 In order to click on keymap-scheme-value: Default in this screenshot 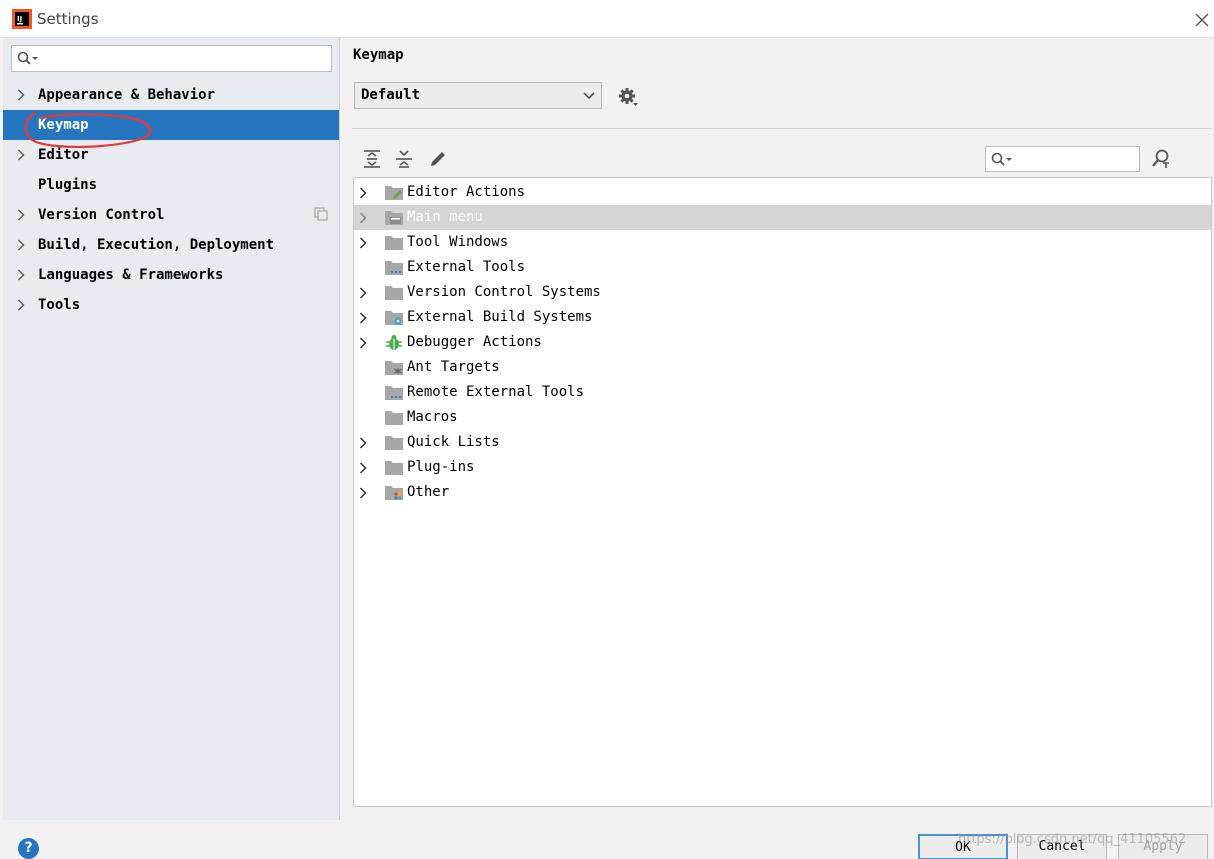, I will do `click(391, 95)`.